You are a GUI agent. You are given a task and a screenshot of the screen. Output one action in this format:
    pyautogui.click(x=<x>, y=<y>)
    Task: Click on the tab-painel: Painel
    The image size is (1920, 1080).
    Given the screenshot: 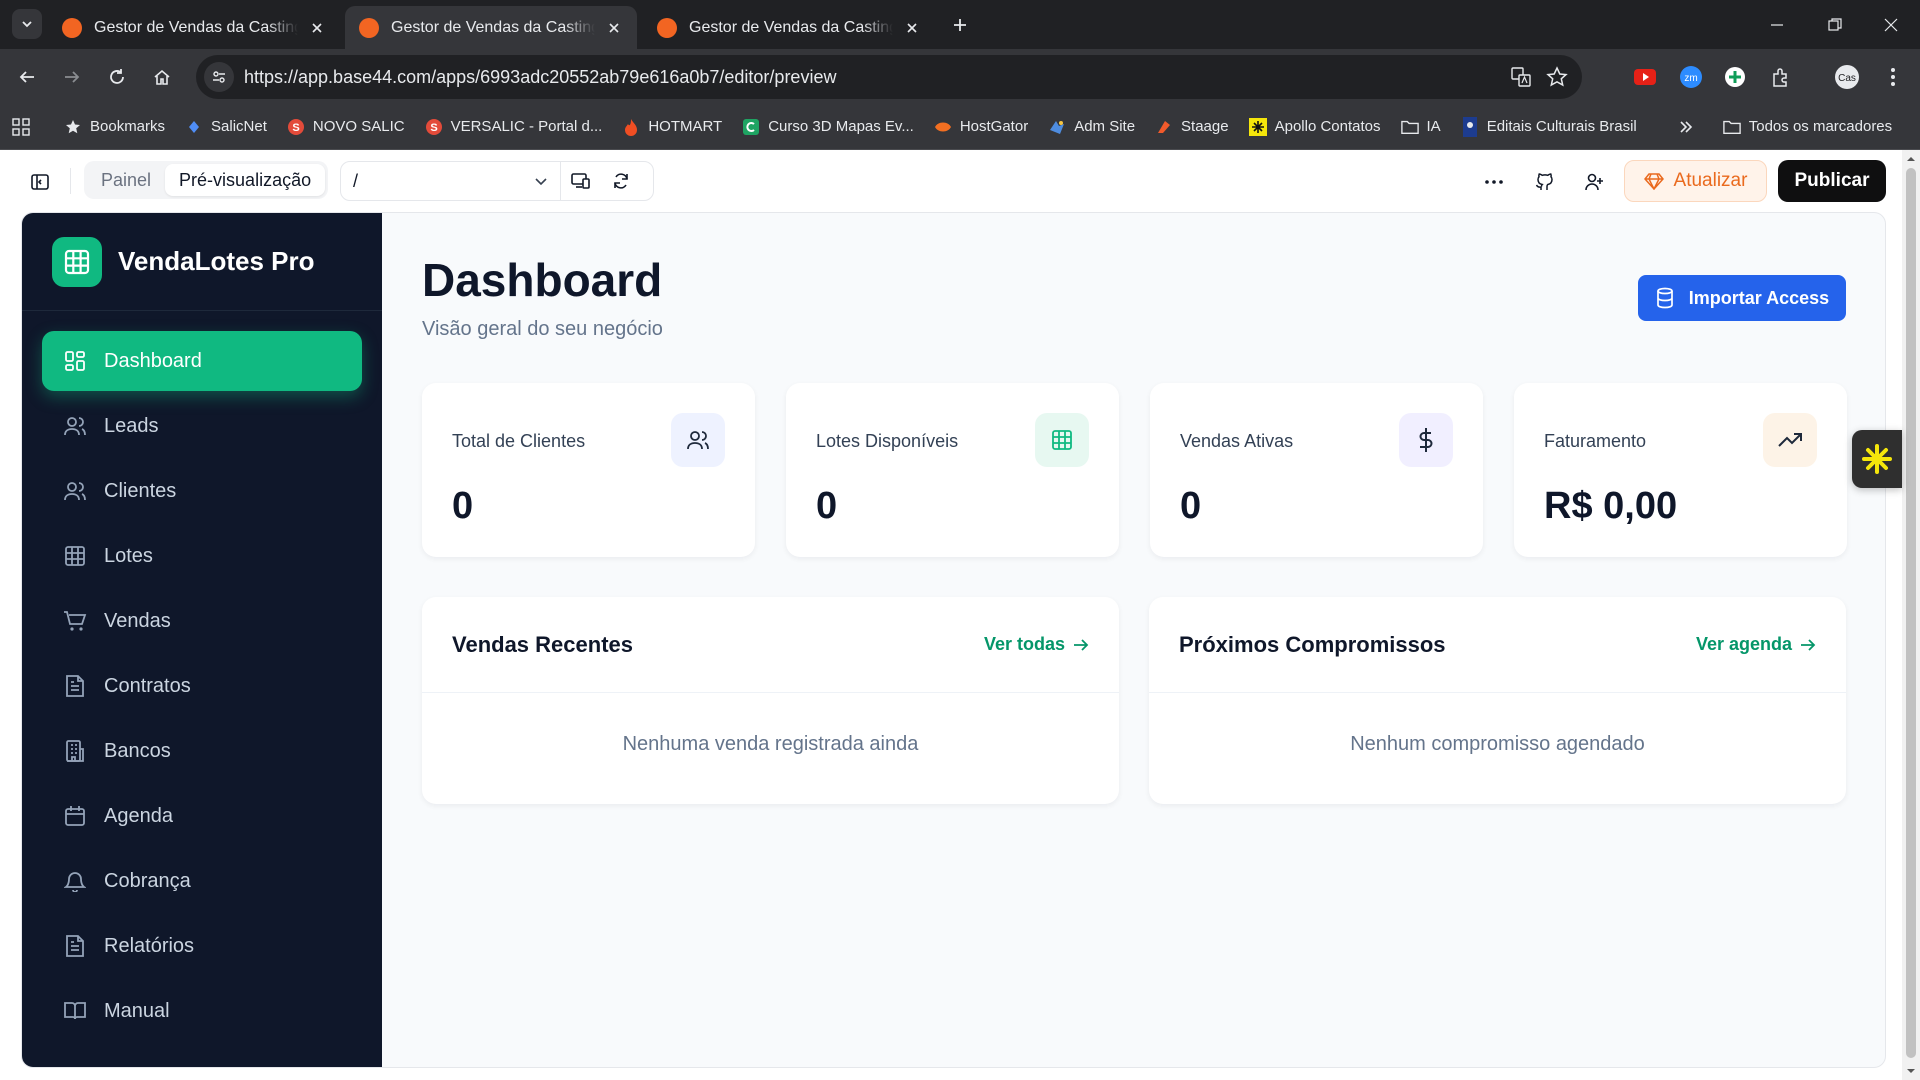 What is the action you would take?
    pyautogui.click(x=126, y=180)
    